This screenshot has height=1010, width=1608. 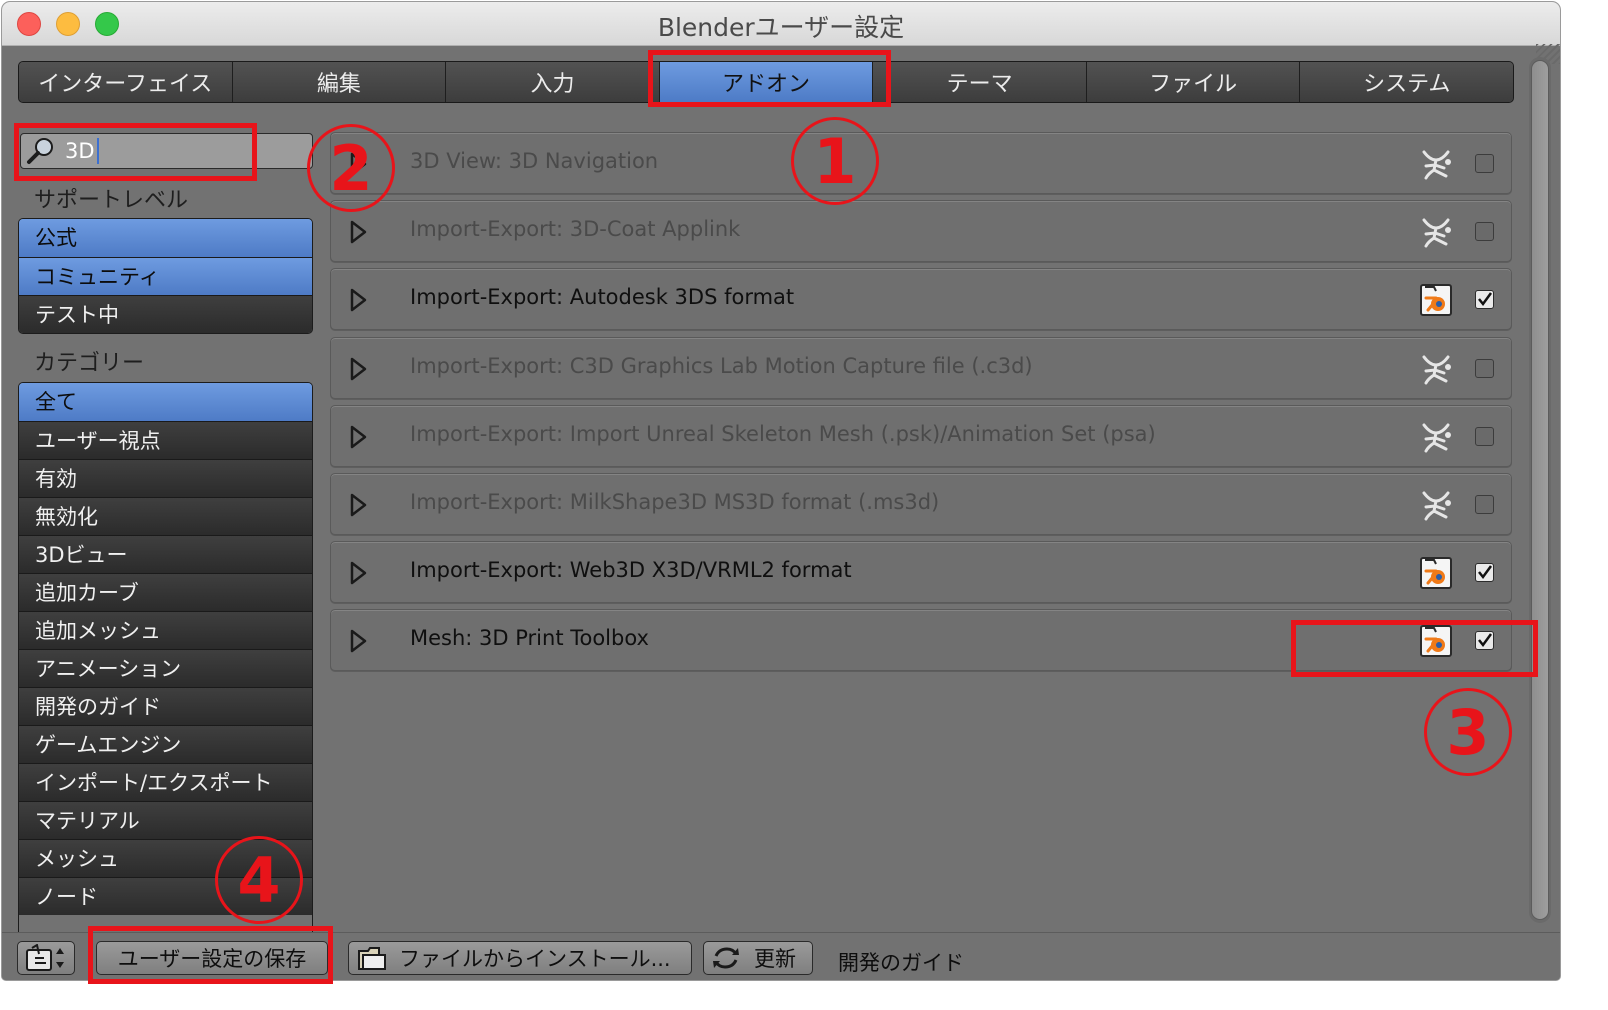 I want to click on preferences-editor-icon, so click(x=45, y=957).